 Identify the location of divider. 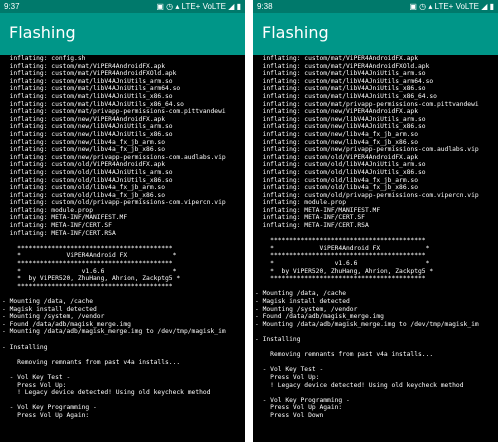
(249, 221).